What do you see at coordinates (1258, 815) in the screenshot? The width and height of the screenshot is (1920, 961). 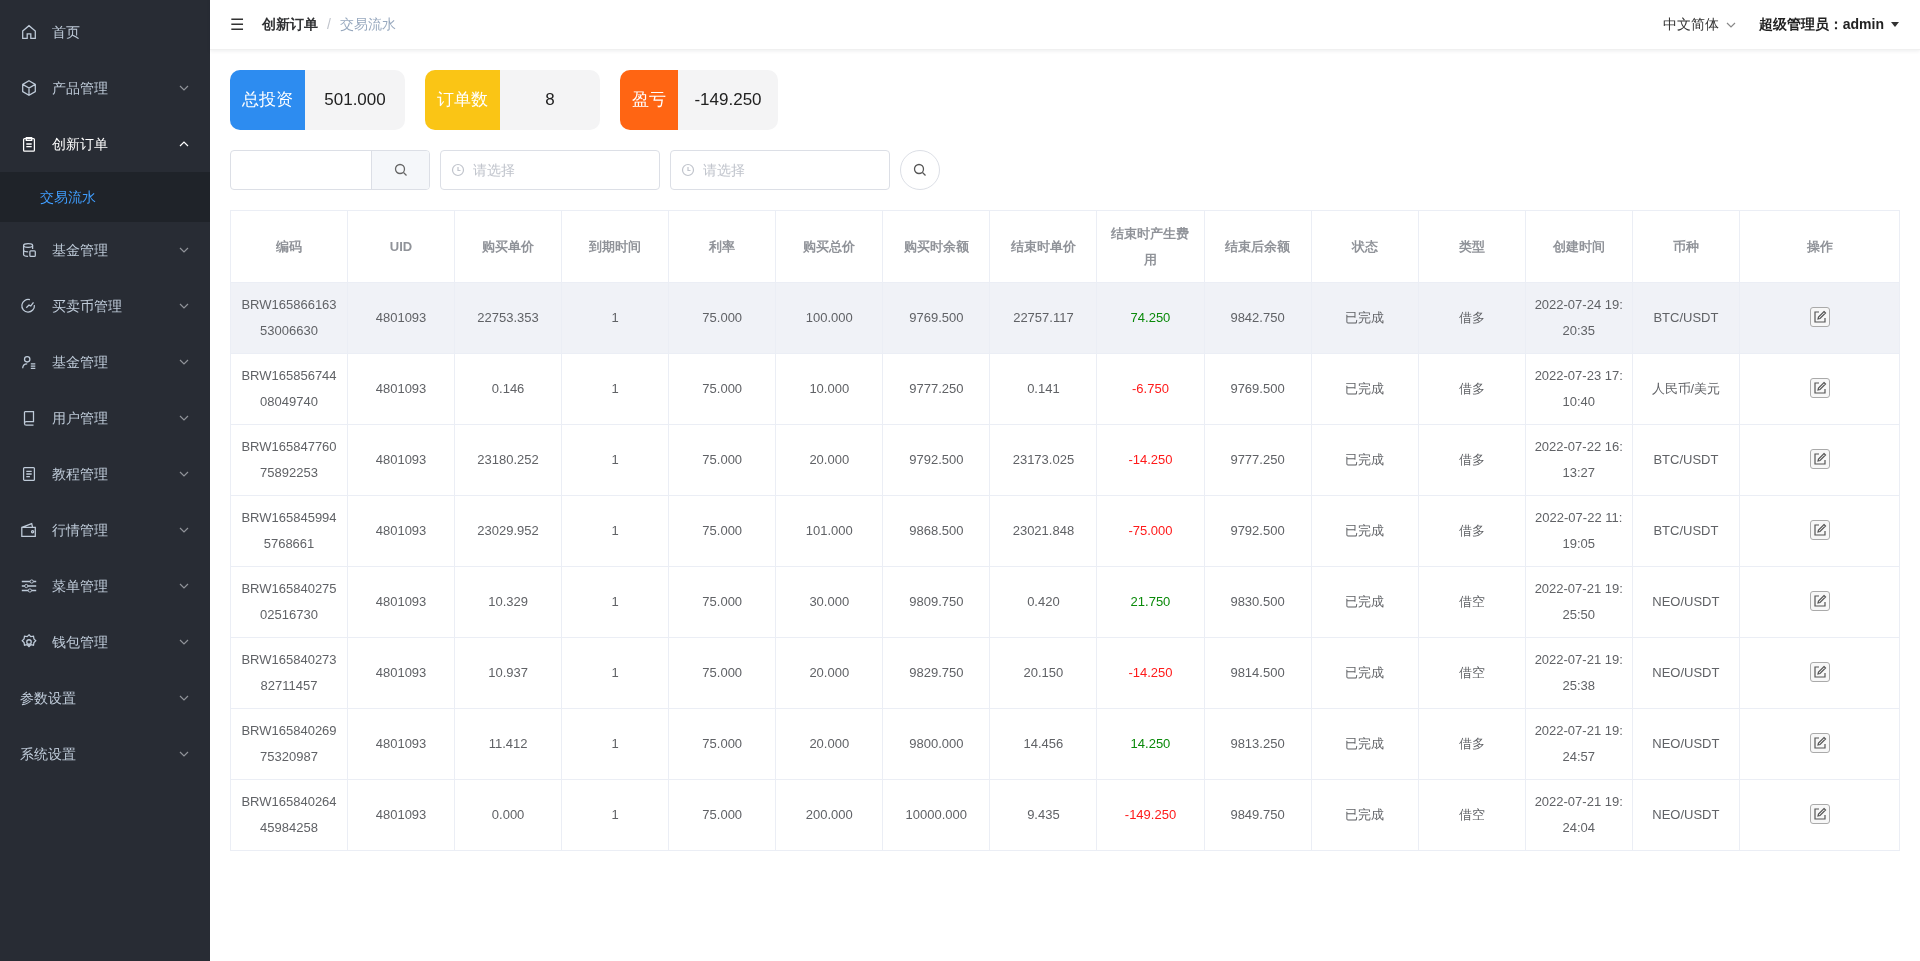 I see `table-cell: 9849.750` at bounding box center [1258, 815].